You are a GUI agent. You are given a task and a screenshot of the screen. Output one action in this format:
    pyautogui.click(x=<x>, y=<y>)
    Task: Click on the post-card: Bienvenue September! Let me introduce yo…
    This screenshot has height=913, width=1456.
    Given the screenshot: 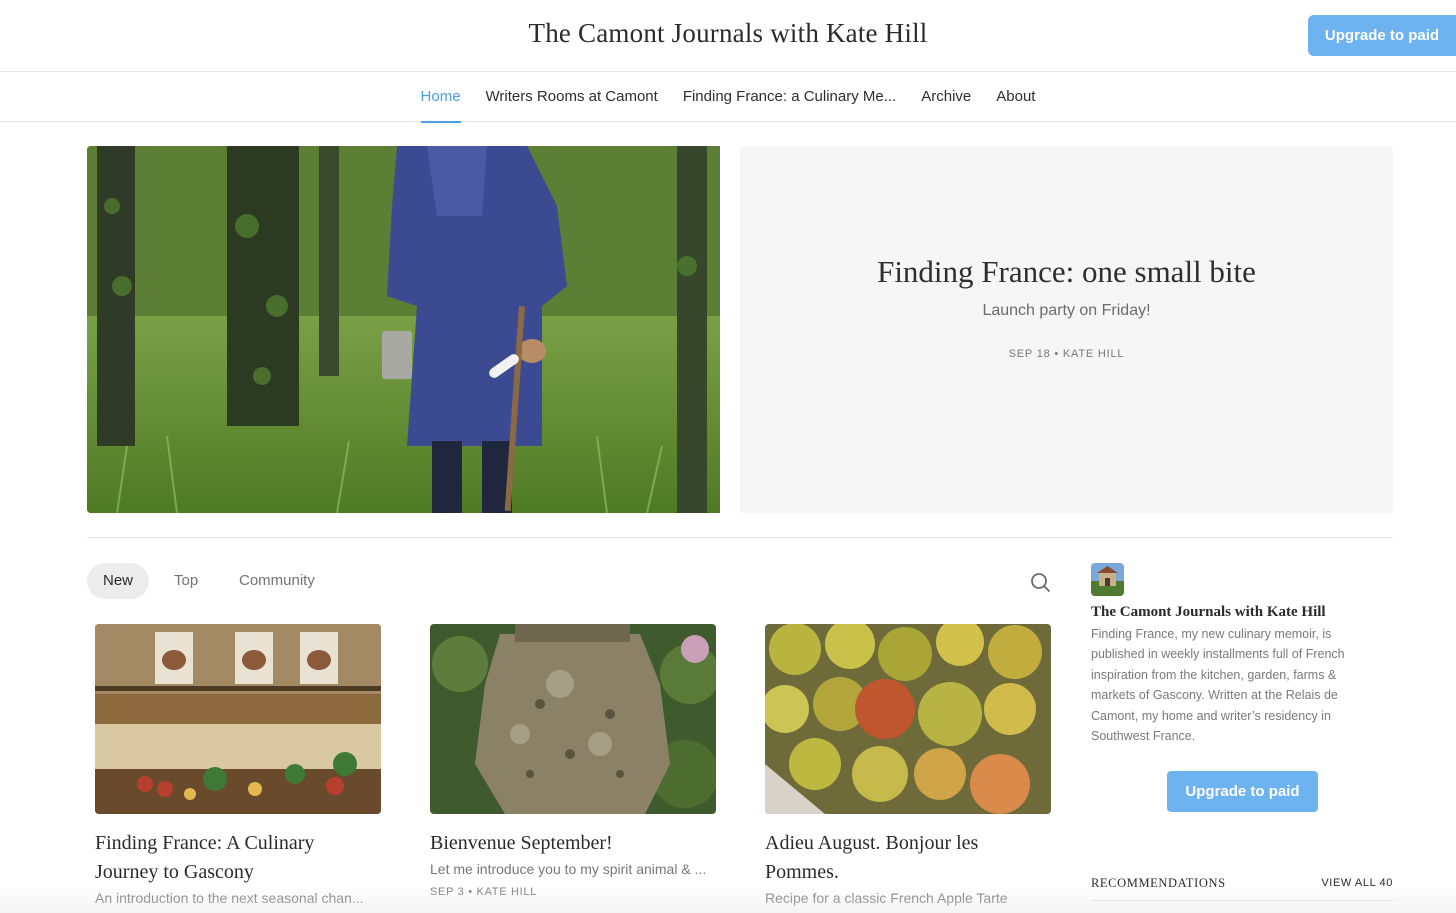 What is the action you would take?
    pyautogui.click(x=573, y=768)
    